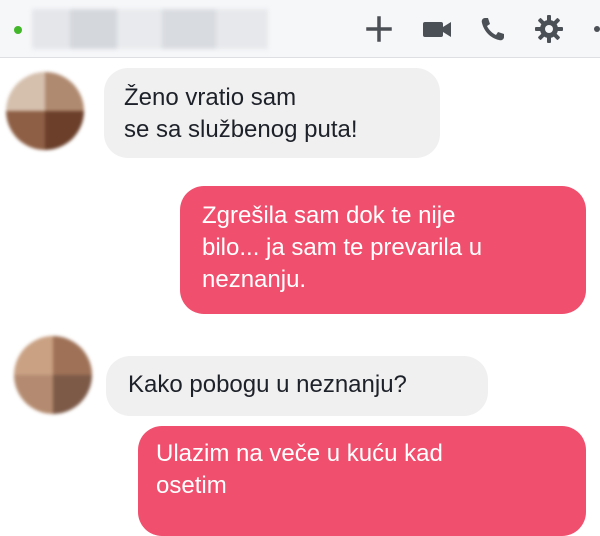 The width and height of the screenshot is (600, 536). What do you see at coordinates (210, 97) in the screenshot?
I see `message-line: Ženo vratio sam` at bounding box center [210, 97].